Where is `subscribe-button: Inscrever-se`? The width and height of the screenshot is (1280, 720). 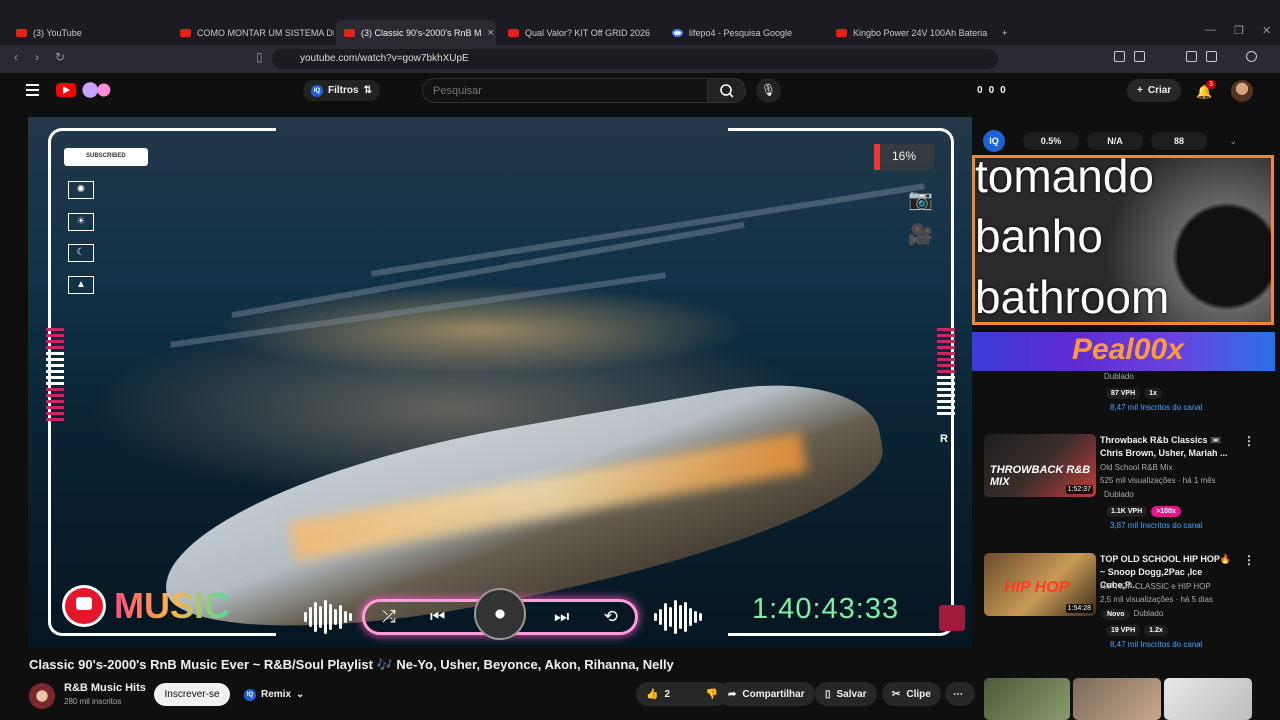 subscribe-button: Inscrever-se is located at coordinates (192, 694).